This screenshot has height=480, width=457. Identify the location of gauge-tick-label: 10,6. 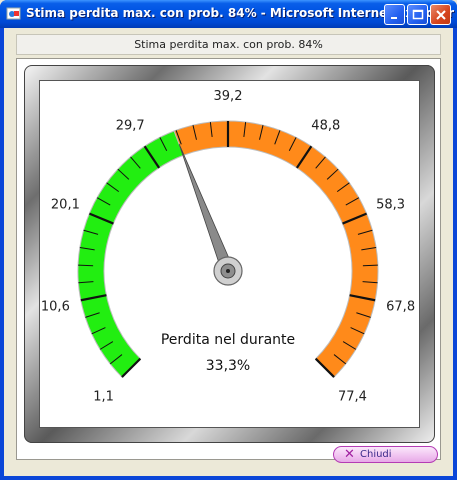
(55, 306).